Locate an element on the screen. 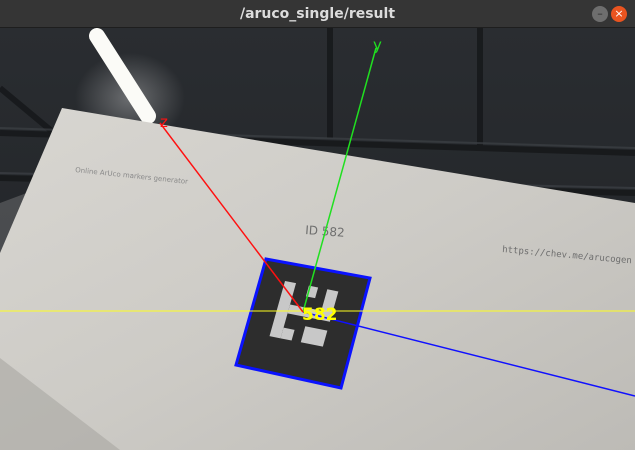 The width and height of the screenshot is (635, 450). title-bar: /aruco_single/result – × is located at coordinates (317, 14).